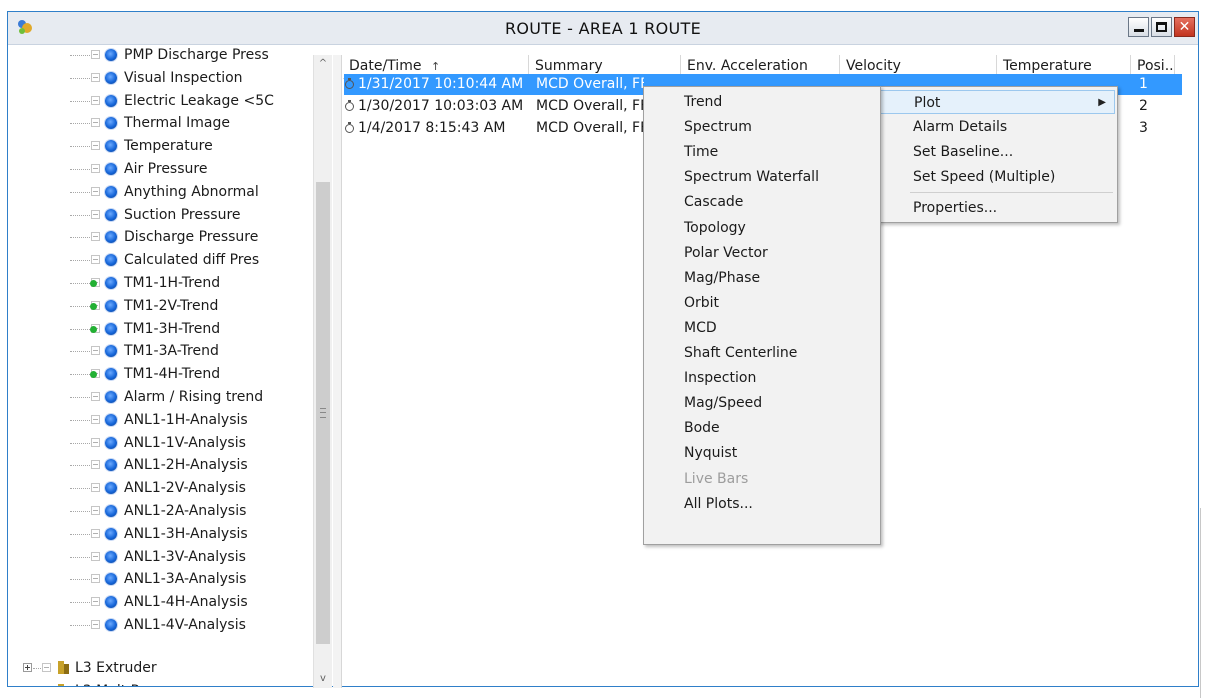 Image resolution: width=1210 pixels, height=698 pixels. I want to click on tree-item: PMP Discharge Press, so click(158, 55).